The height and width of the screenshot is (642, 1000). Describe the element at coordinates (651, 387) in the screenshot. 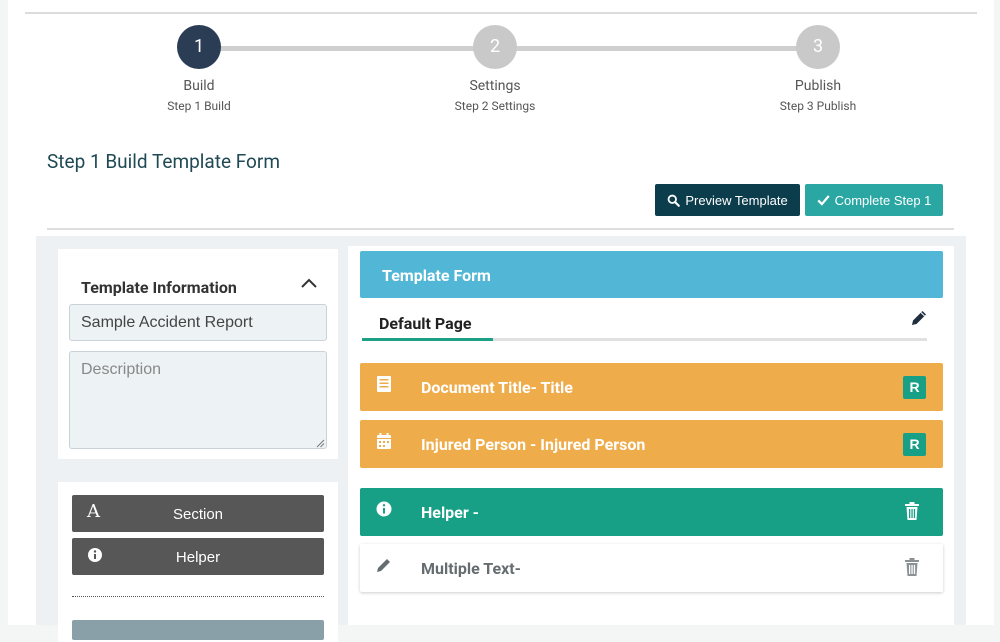

I see `form-field-row: Document Title- Title R` at that location.